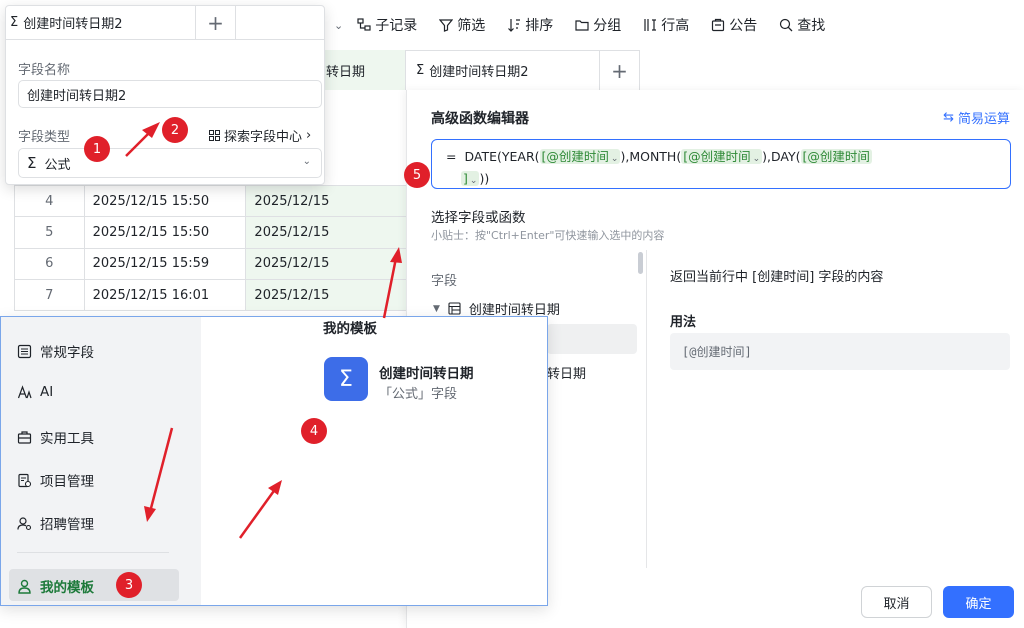 This screenshot has height=628, width=1024. What do you see at coordinates (49, 295) in the screenshot?
I see `row-number: 7` at bounding box center [49, 295].